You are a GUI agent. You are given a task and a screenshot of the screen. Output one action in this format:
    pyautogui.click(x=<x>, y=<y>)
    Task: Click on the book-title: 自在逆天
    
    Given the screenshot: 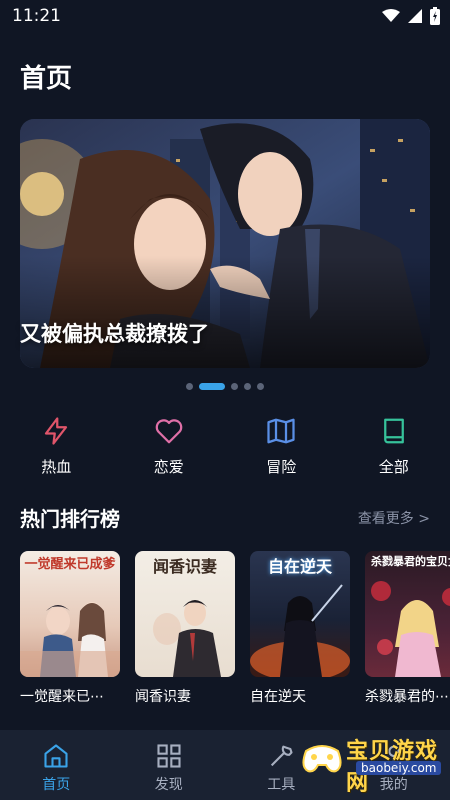 What is the action you would take?
    pyautogui.click(x=278, y=697)
    